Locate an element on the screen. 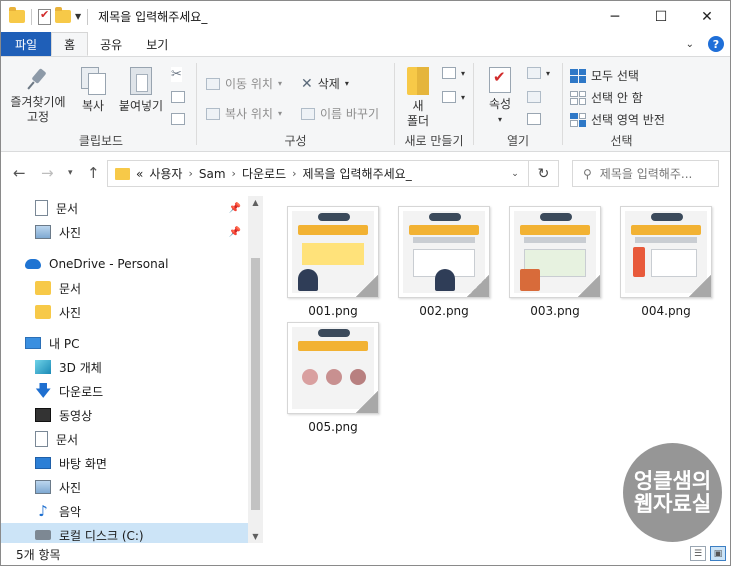 The image size is (731, 566). view-toggle: ☰ ▣ is located at coordinates (708, 553).